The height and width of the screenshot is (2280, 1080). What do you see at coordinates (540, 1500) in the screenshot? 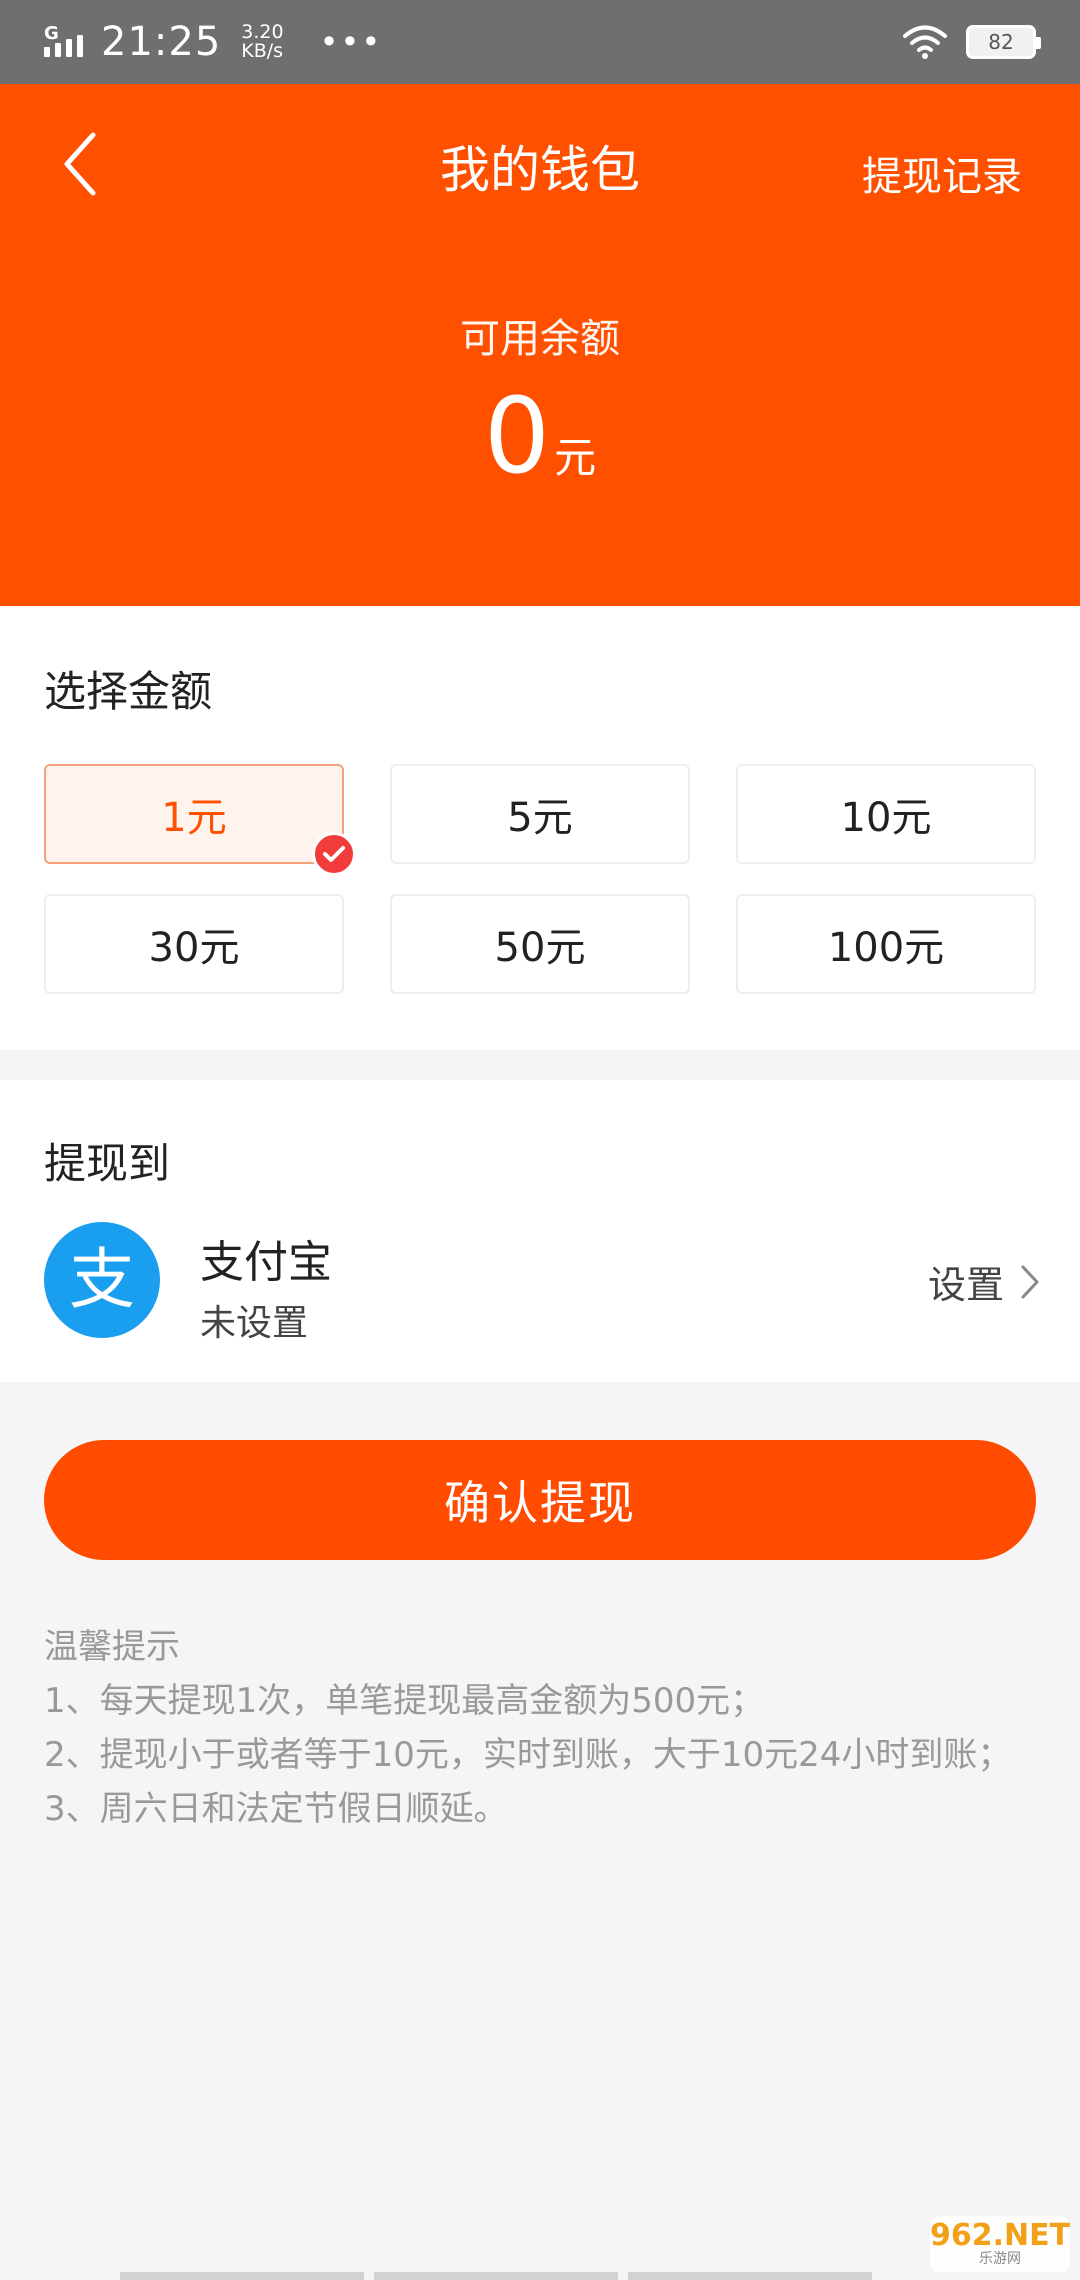
I see `confirm-withdraw-button: 确认提现` at bounding box center [540, 1500].